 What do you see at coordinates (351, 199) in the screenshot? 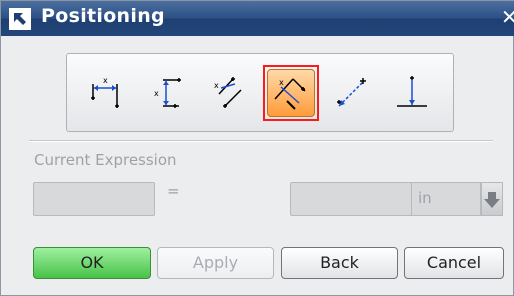
I see `expression-value-field` at bounding box center [351, 199].